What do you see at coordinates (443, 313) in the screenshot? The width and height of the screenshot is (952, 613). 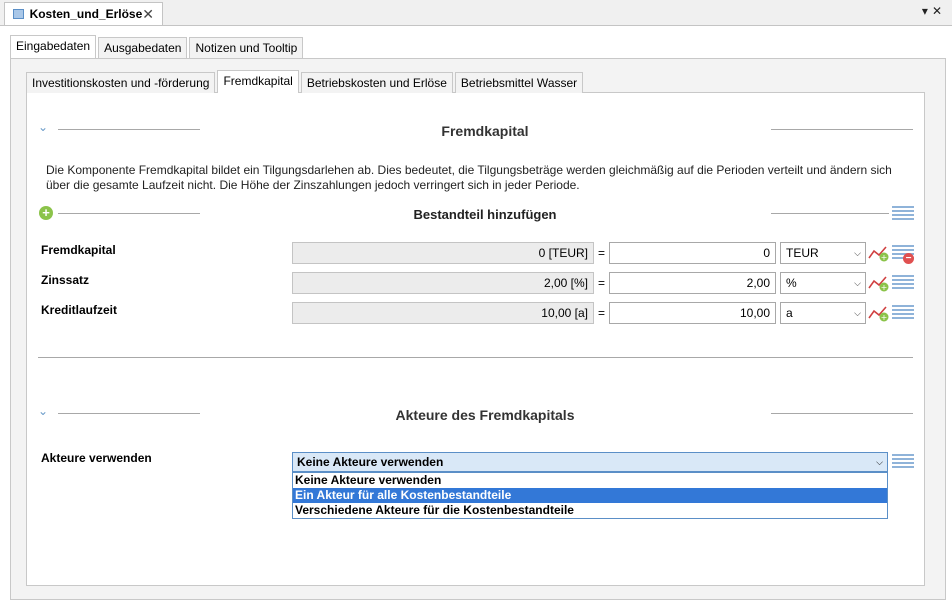 I see `computed-value: 10,00 [a]` at bounding box center [443, 313].